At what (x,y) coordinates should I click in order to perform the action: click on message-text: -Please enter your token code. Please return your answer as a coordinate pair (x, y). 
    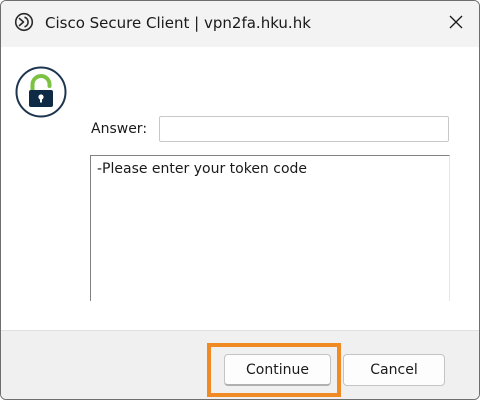
    Looking at the image, I should click on (202, 169).